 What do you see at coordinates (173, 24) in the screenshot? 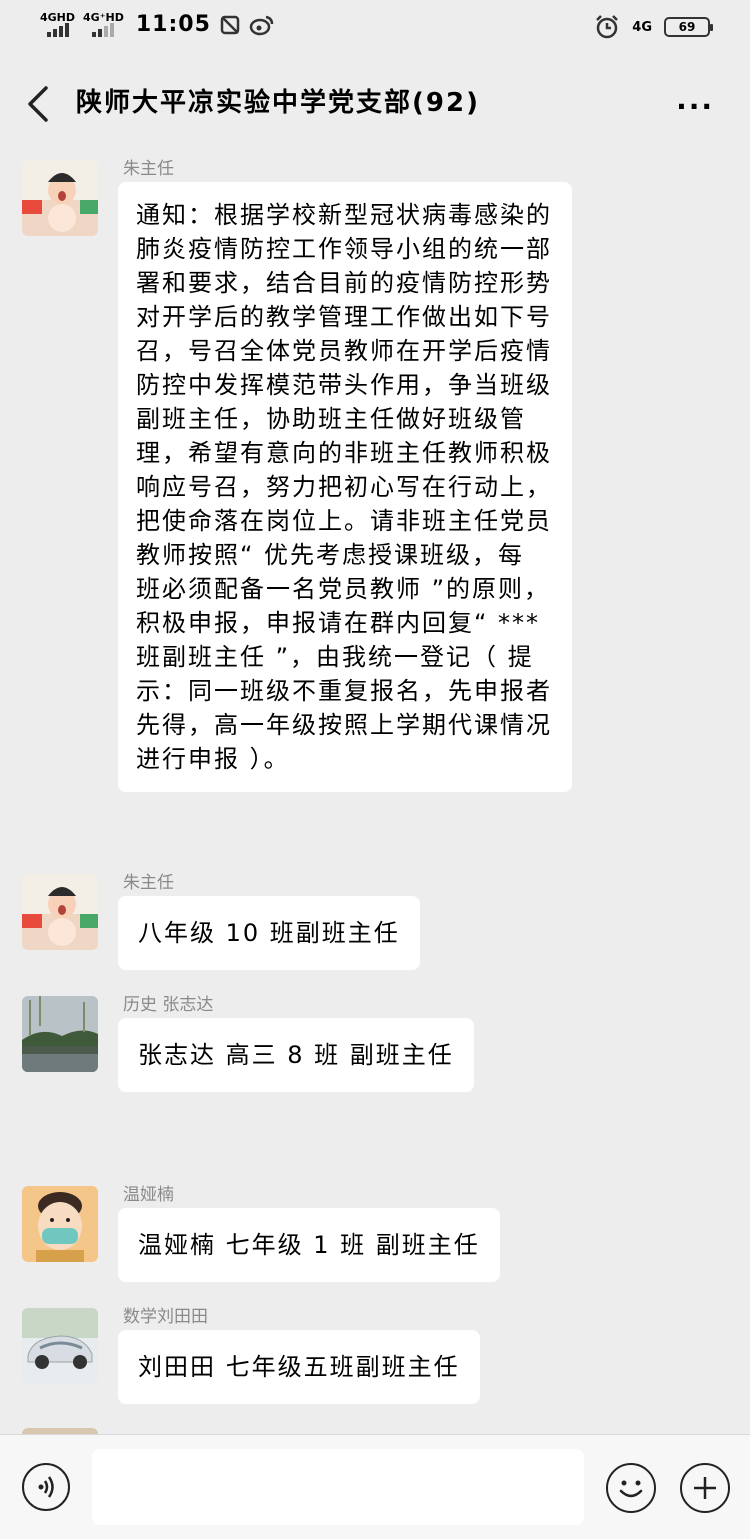
I see `clock: 11:05` at bounding box center [173, 24].